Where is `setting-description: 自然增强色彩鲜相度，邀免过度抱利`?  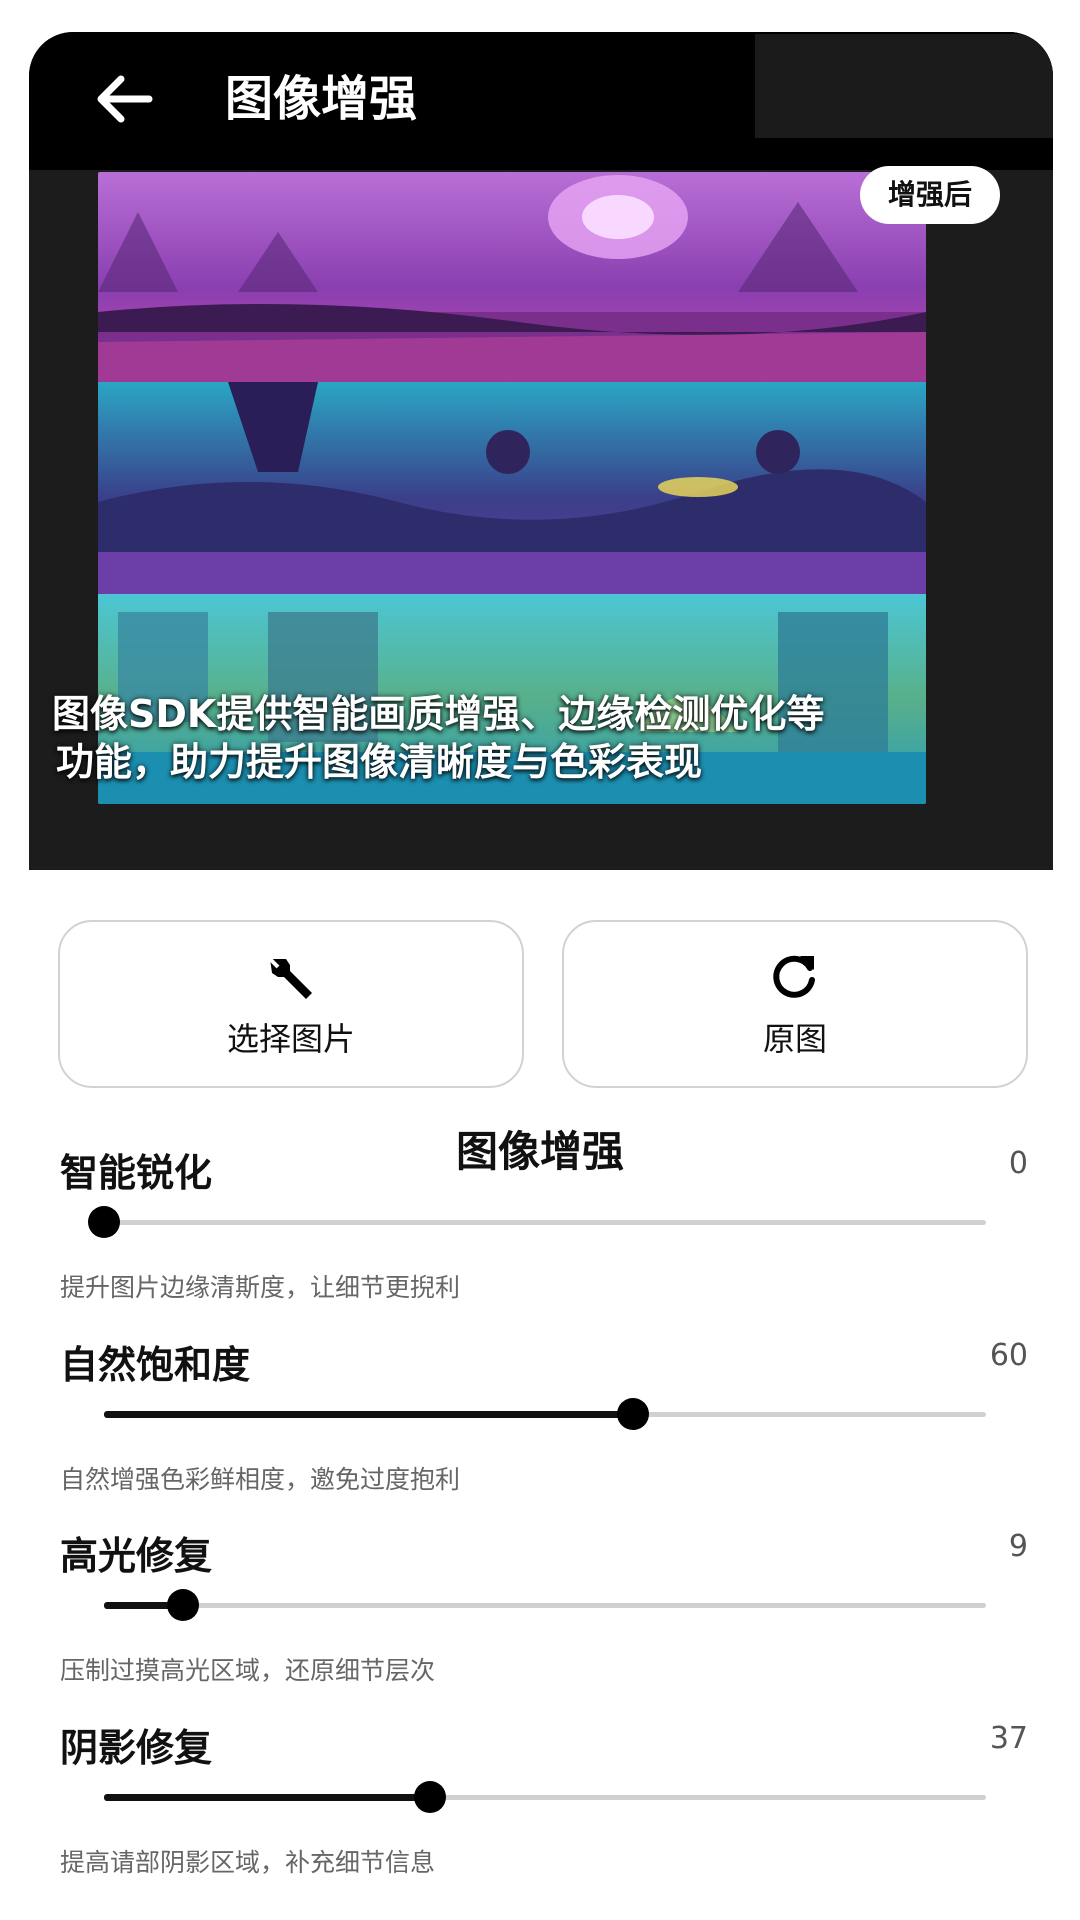
setting-description: 自然增强色彩鲜相度，邀免过度抱利 is located at coordinates (260, 1479).